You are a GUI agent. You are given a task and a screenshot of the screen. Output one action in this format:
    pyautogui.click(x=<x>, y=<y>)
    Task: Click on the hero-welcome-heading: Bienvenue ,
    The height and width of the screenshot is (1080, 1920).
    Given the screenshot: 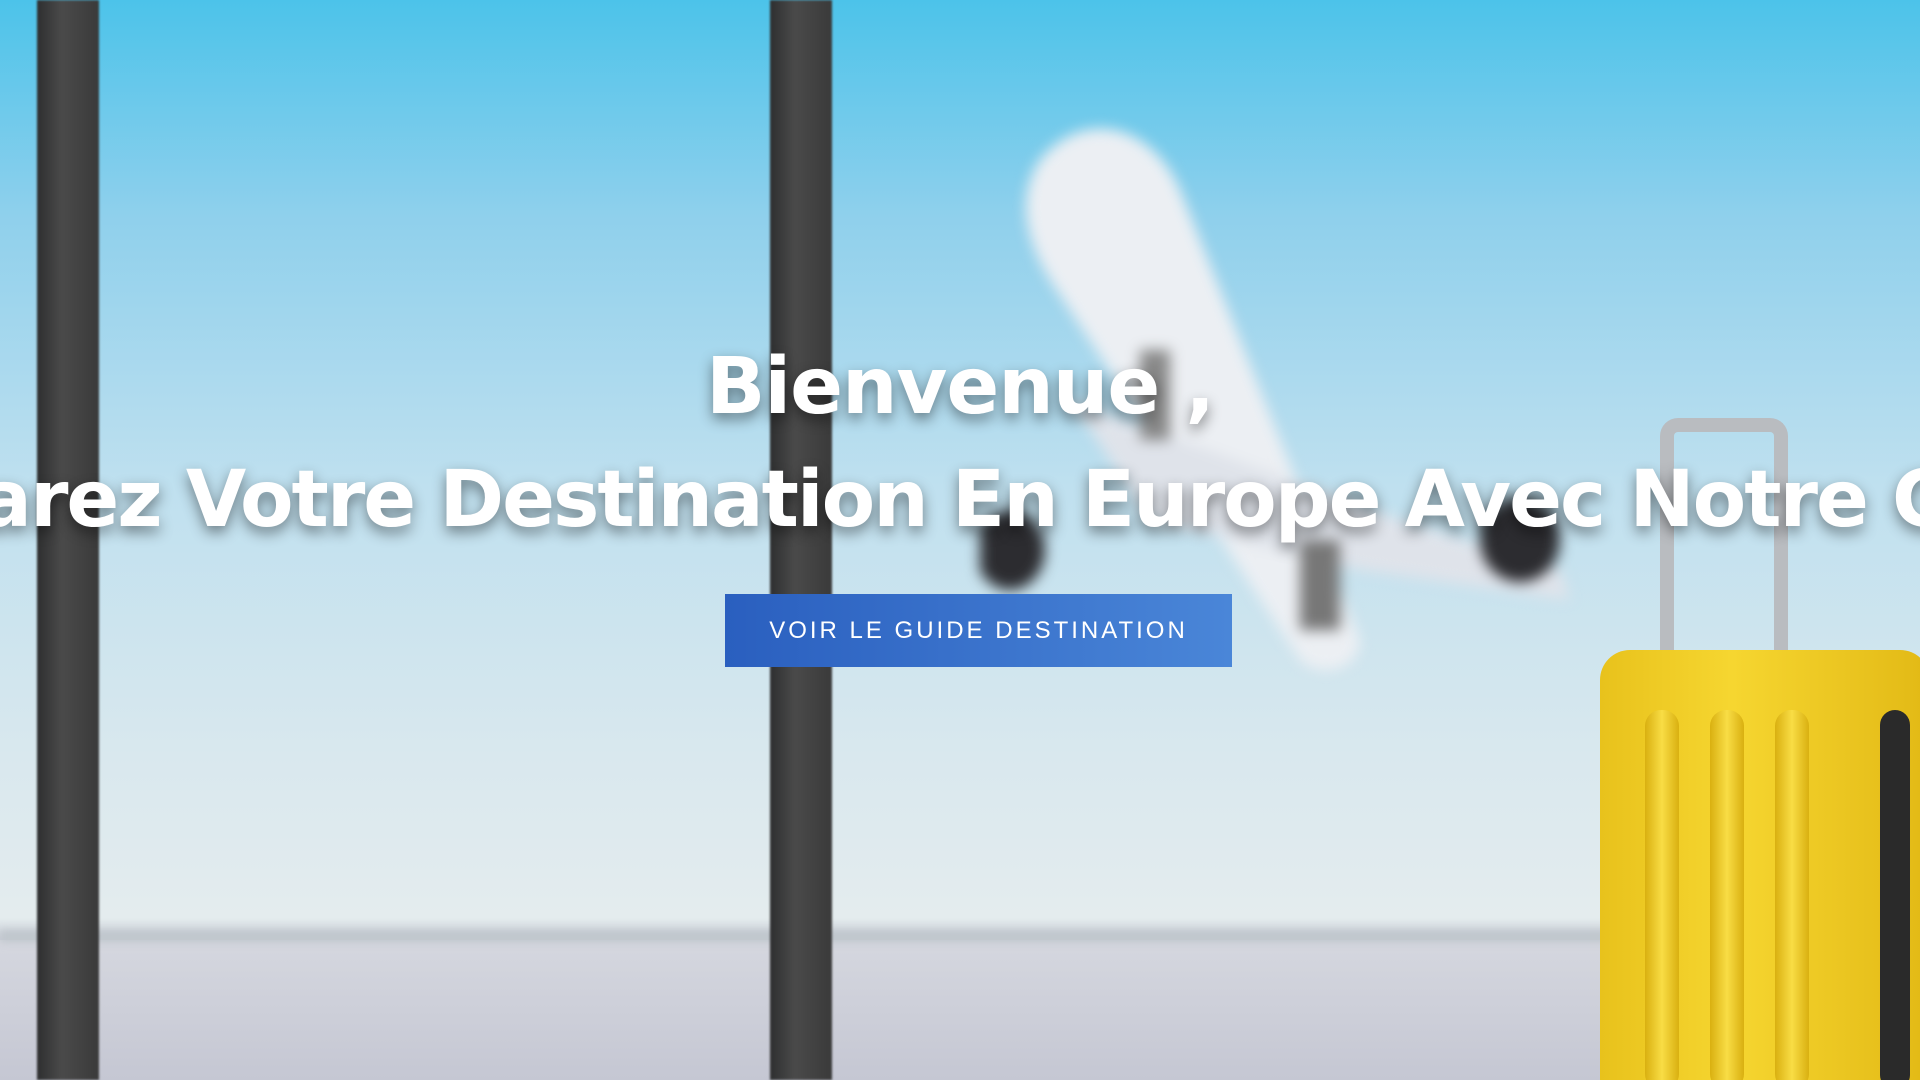 What is the action you would take?
    pyautogui.click(x=960, y=387)
    